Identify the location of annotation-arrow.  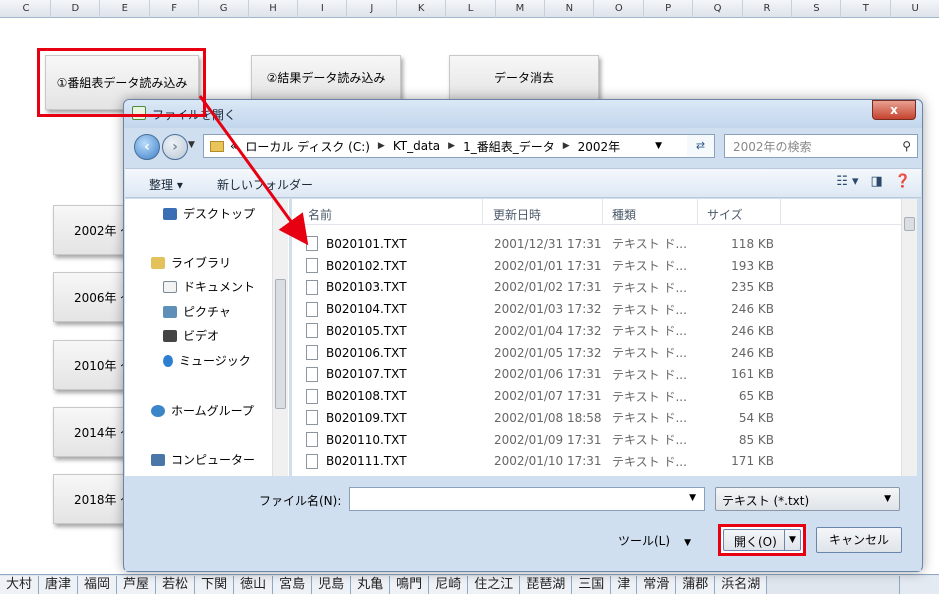
(253, 170).